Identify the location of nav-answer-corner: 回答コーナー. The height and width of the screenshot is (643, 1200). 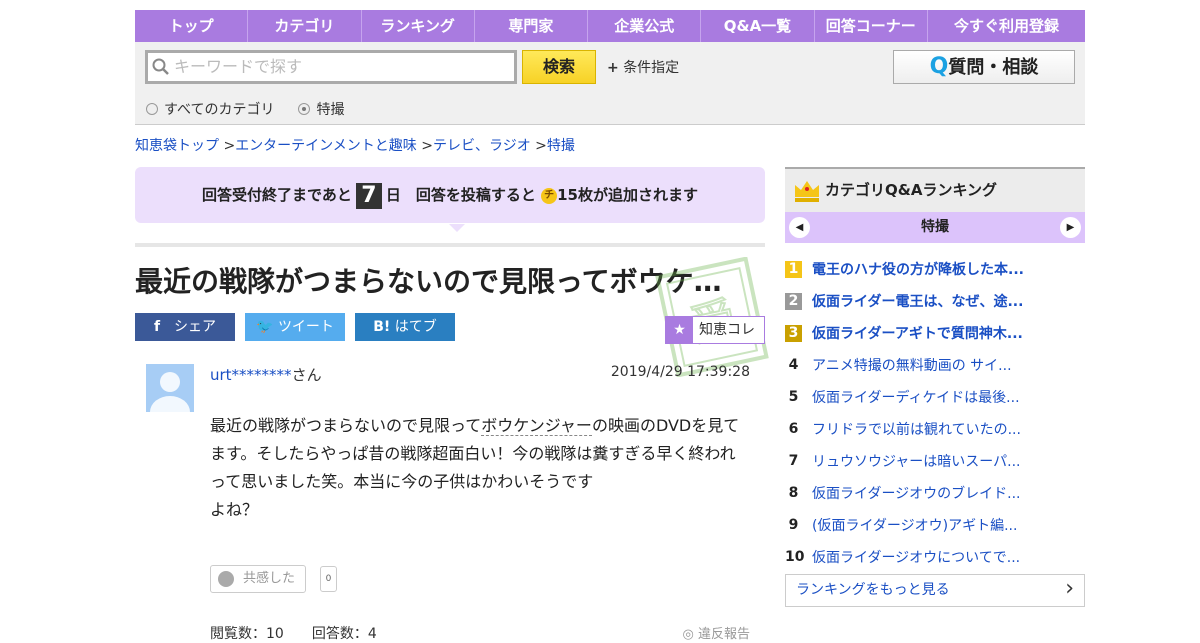
(871, 26).